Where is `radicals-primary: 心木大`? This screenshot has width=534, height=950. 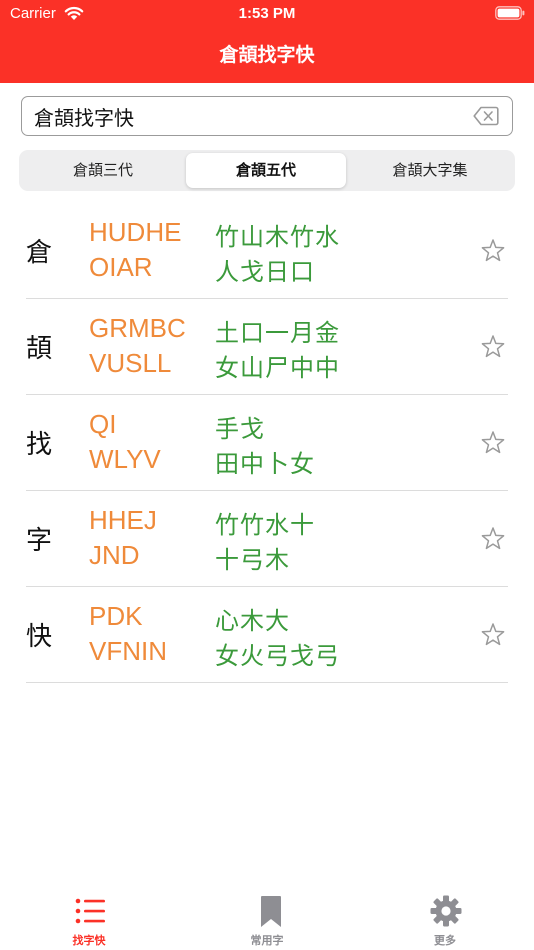
radicals-primary: 心木大 is located at coordinates (252, 621).